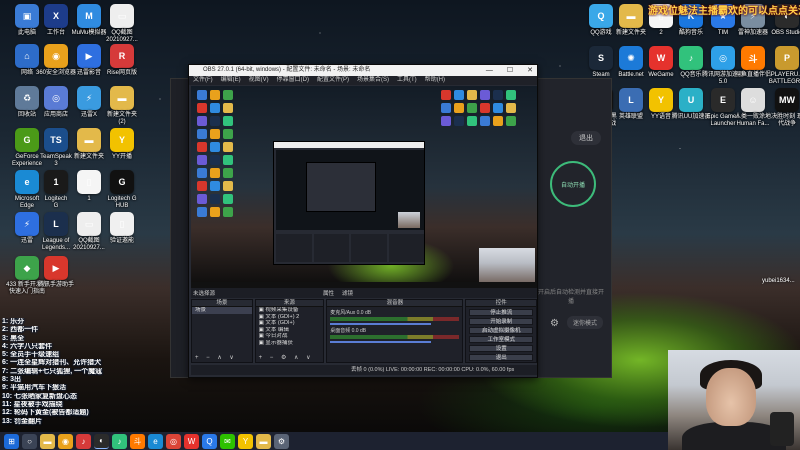 This screenshot has width=800, height=450. I want to click on chat-line: 12: 轮码下黄金(被告都适题), so click(45, 413).